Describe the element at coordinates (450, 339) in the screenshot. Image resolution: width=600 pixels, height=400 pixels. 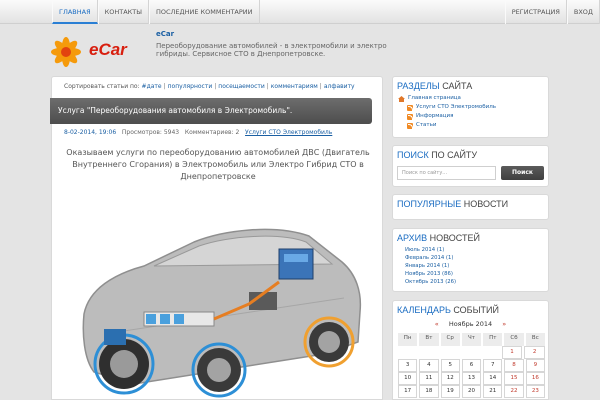
I see `calendar-weekday: Ср` at that location.